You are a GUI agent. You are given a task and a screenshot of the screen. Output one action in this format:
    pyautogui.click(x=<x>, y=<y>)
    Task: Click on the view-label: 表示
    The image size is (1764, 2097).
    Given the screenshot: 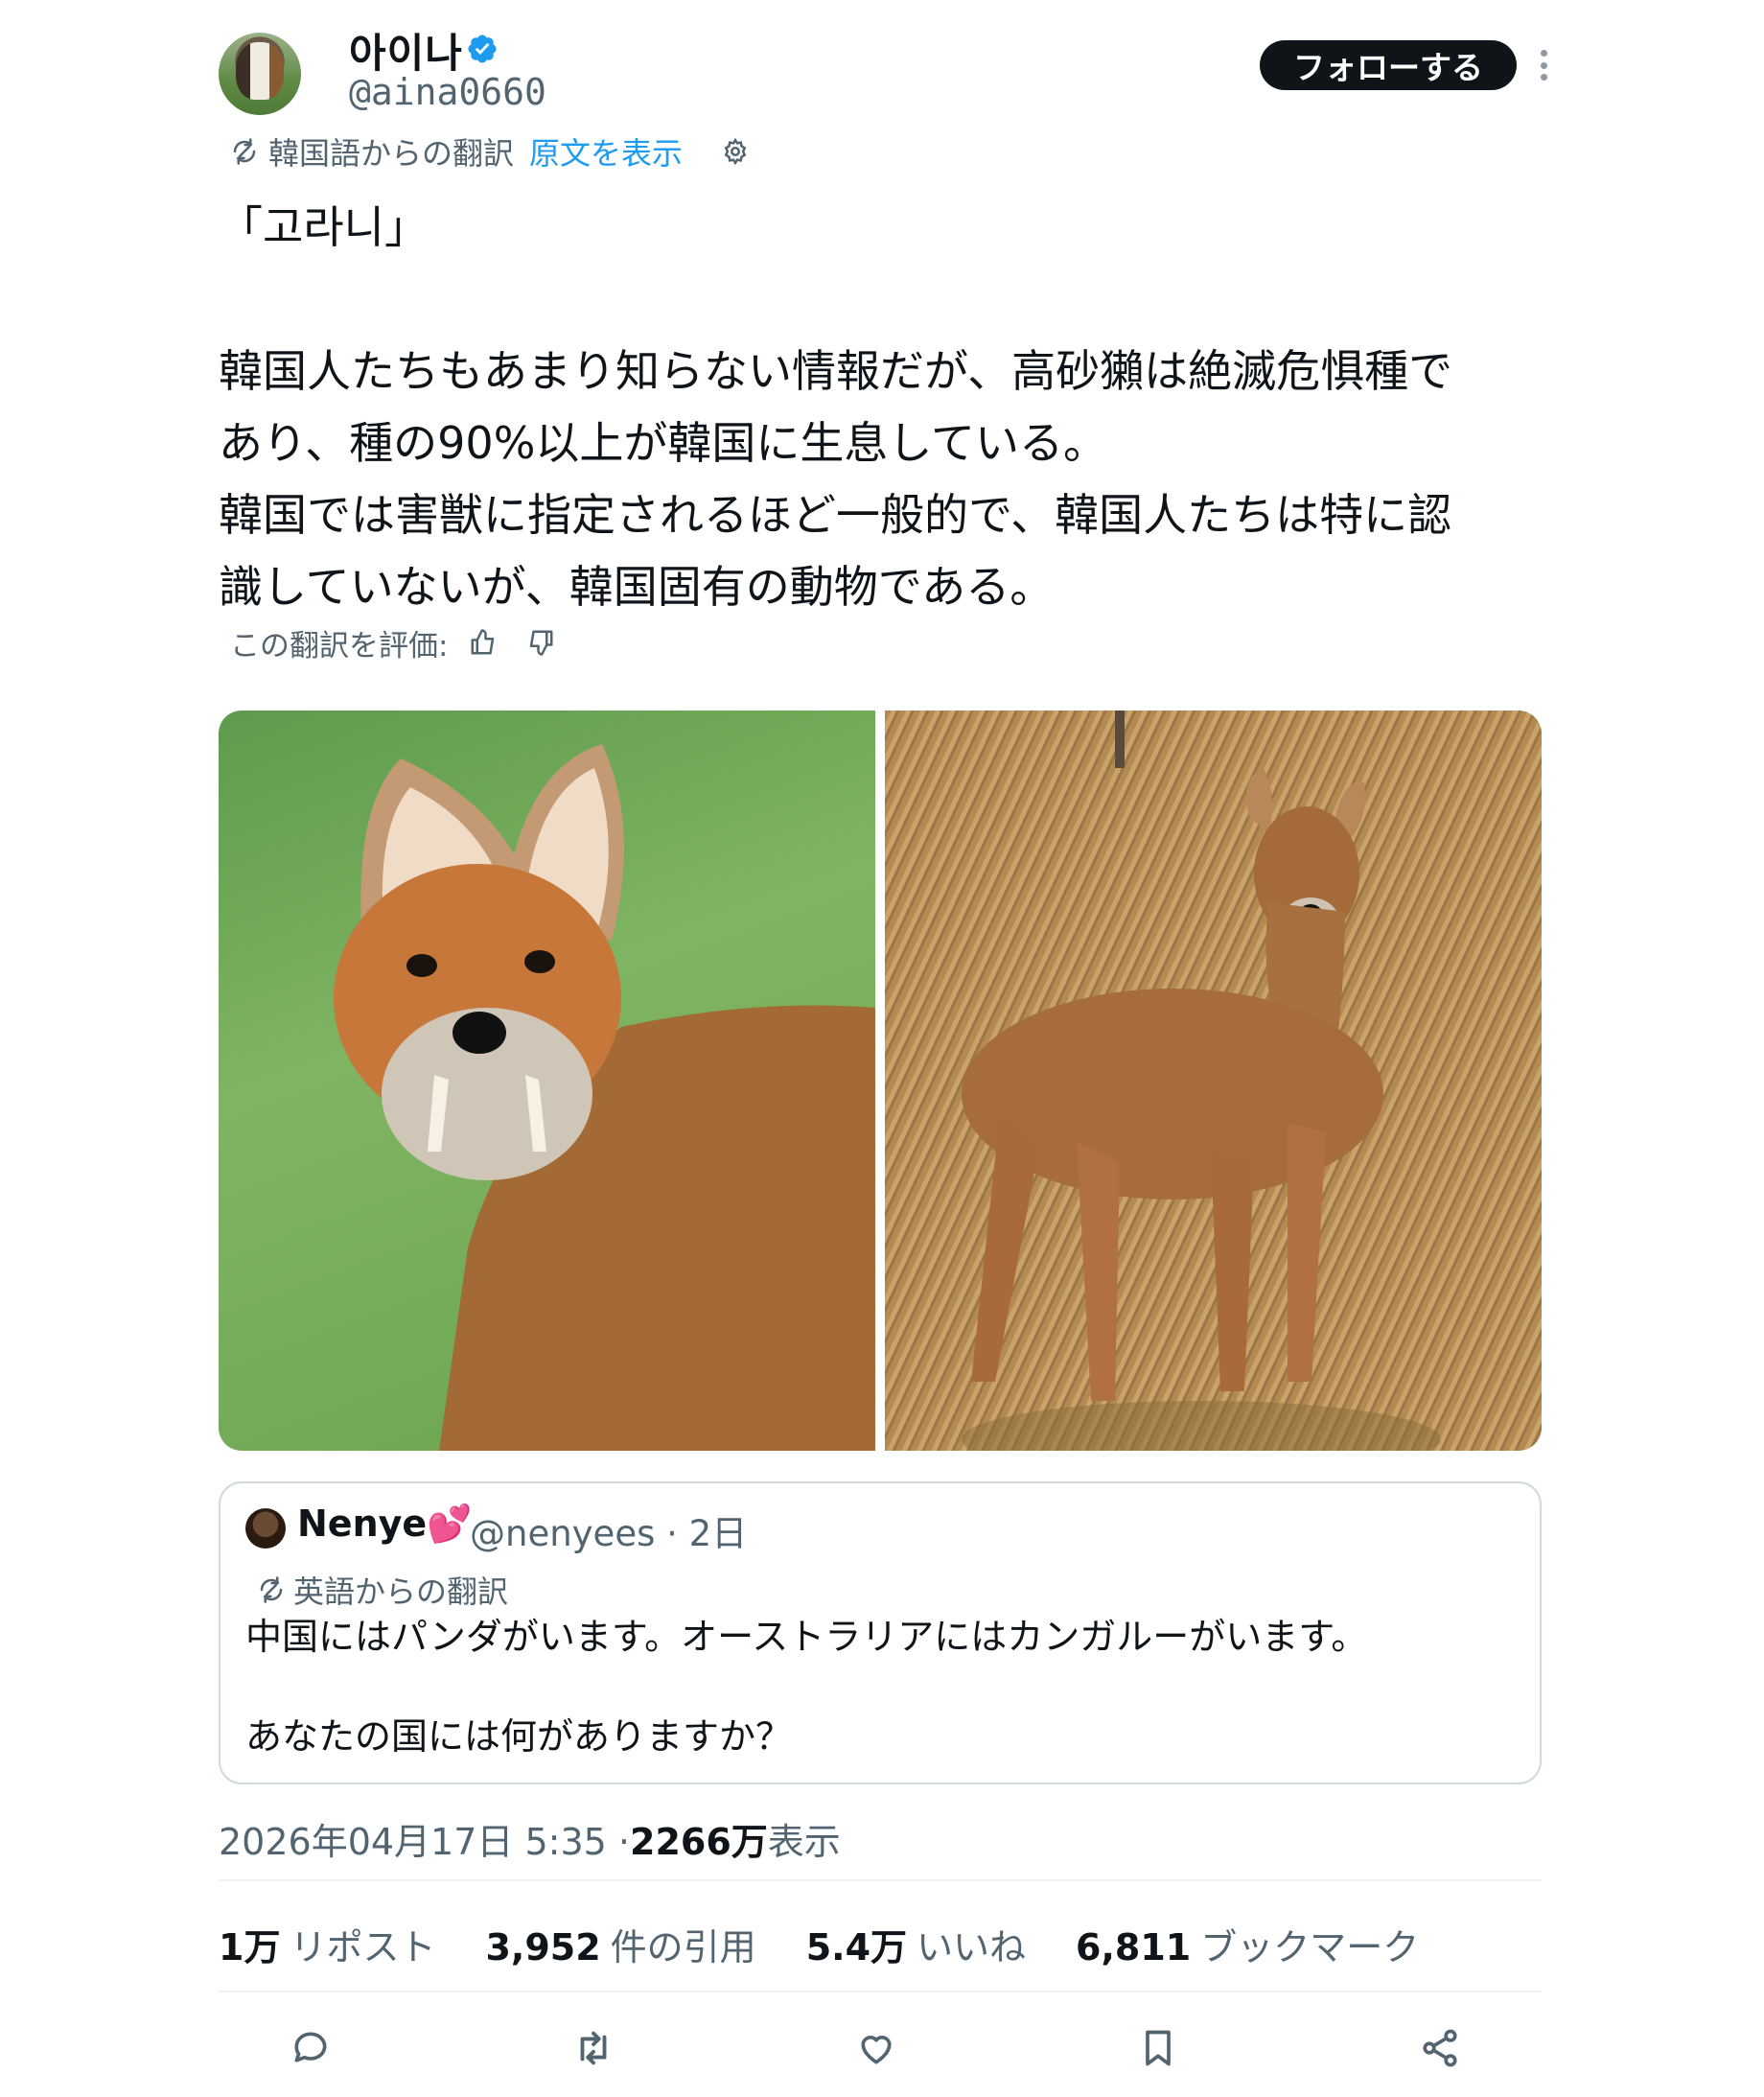 What is the action you would take?
    pyautogui.click(x=804, y=1842)
    